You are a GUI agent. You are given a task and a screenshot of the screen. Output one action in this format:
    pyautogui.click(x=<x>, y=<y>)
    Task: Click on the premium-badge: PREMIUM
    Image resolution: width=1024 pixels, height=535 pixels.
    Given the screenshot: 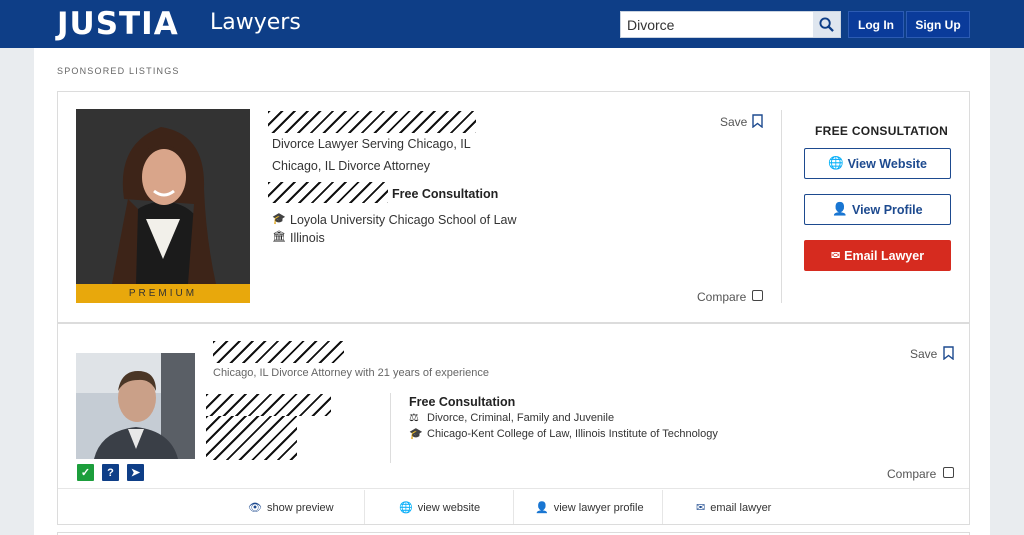 What is the action you would take?
    pyautogui.click(x=163, y=293)
    